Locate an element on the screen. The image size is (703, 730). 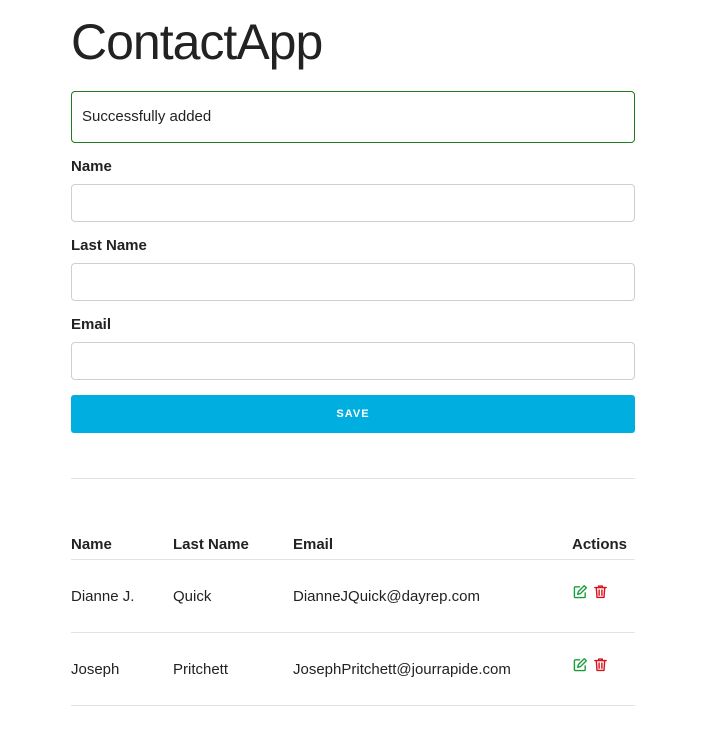
save-button: SAVE is located at coordinates (353, 414).